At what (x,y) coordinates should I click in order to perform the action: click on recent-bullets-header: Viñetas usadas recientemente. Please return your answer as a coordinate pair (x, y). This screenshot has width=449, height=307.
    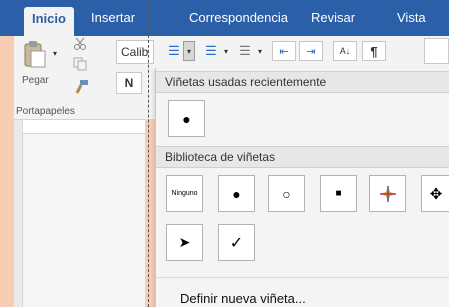
    Looking at the image, I should click on (302, 82).